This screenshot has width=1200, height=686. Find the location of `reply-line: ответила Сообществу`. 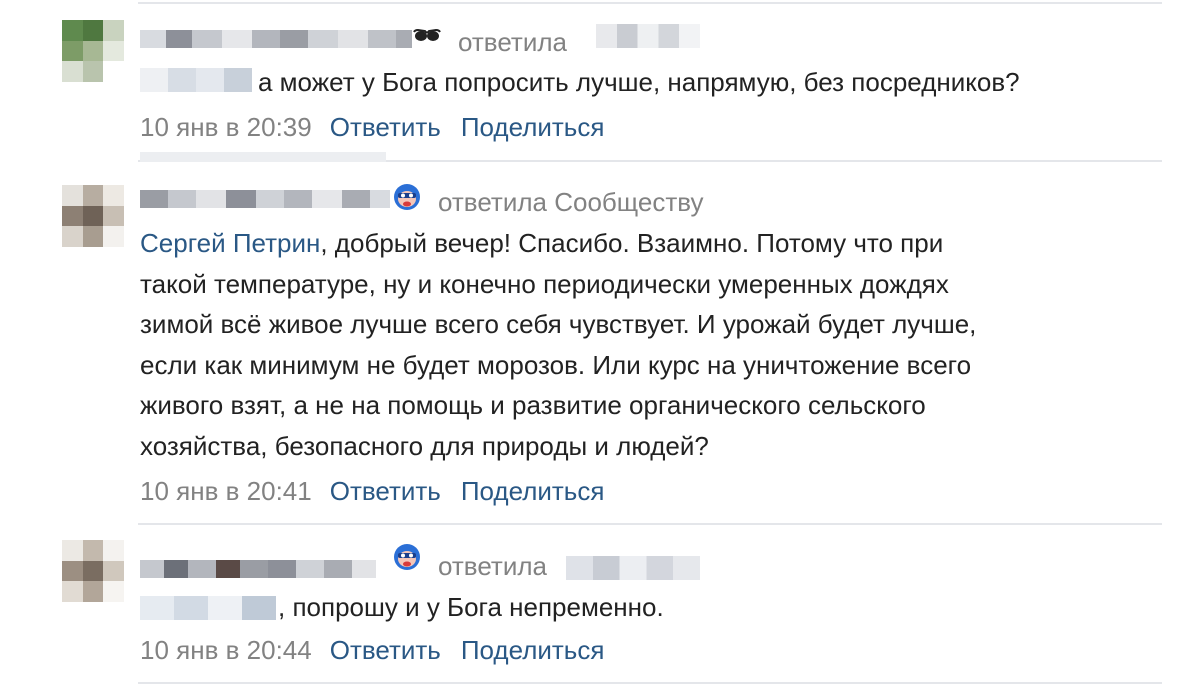

reply-line: ответила Сообществу is located at coordinates (571, 202).